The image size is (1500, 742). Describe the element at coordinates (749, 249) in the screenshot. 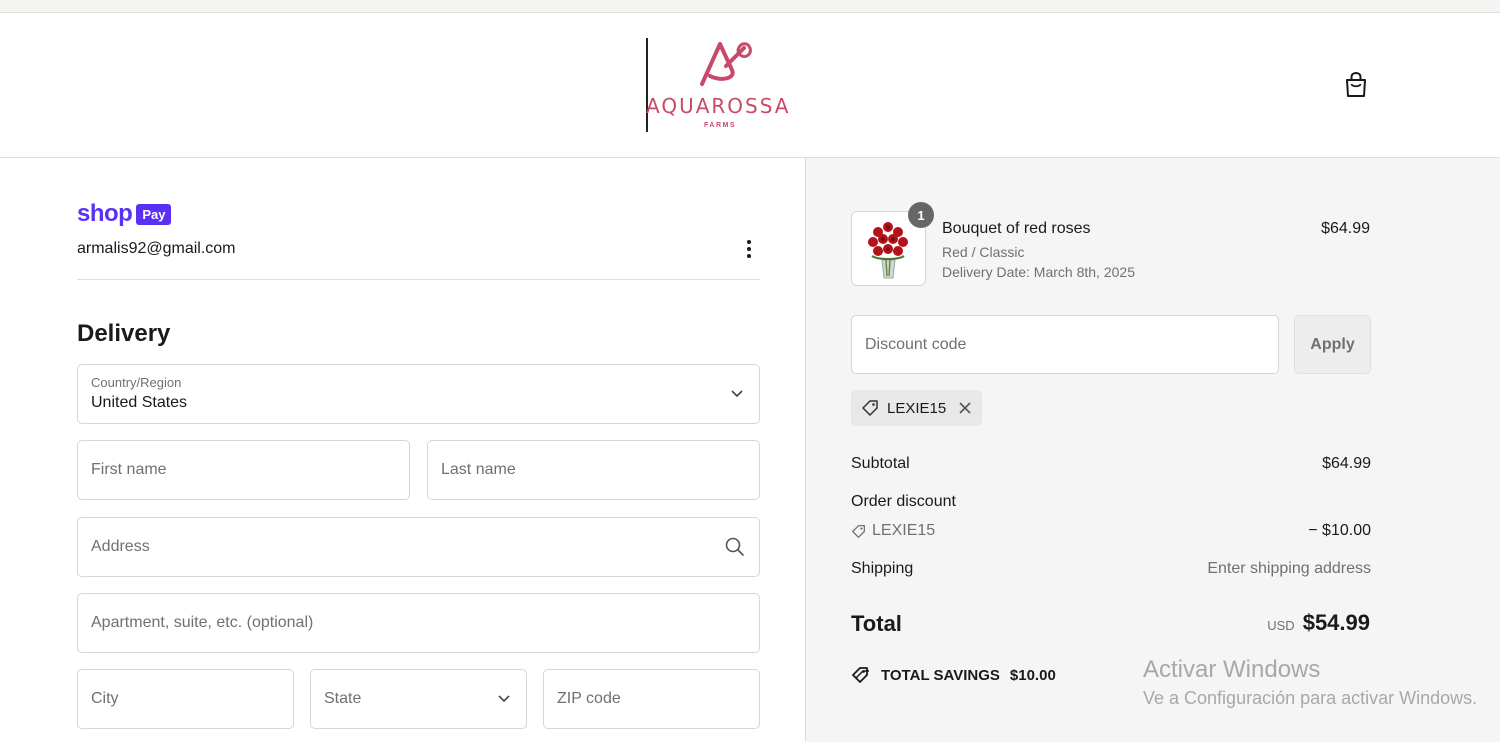

I see `more-options-icon` at that location.